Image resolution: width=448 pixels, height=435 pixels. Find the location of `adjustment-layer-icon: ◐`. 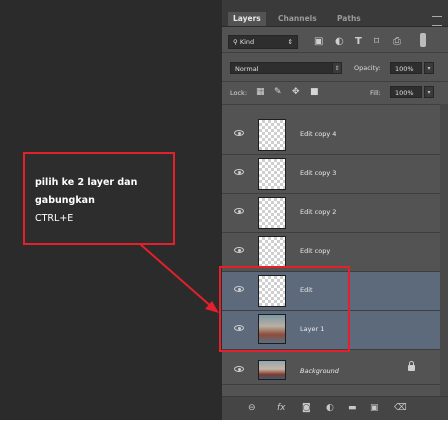

adjustment-layer-icon: ◐ is located at coordinates (330, 408).